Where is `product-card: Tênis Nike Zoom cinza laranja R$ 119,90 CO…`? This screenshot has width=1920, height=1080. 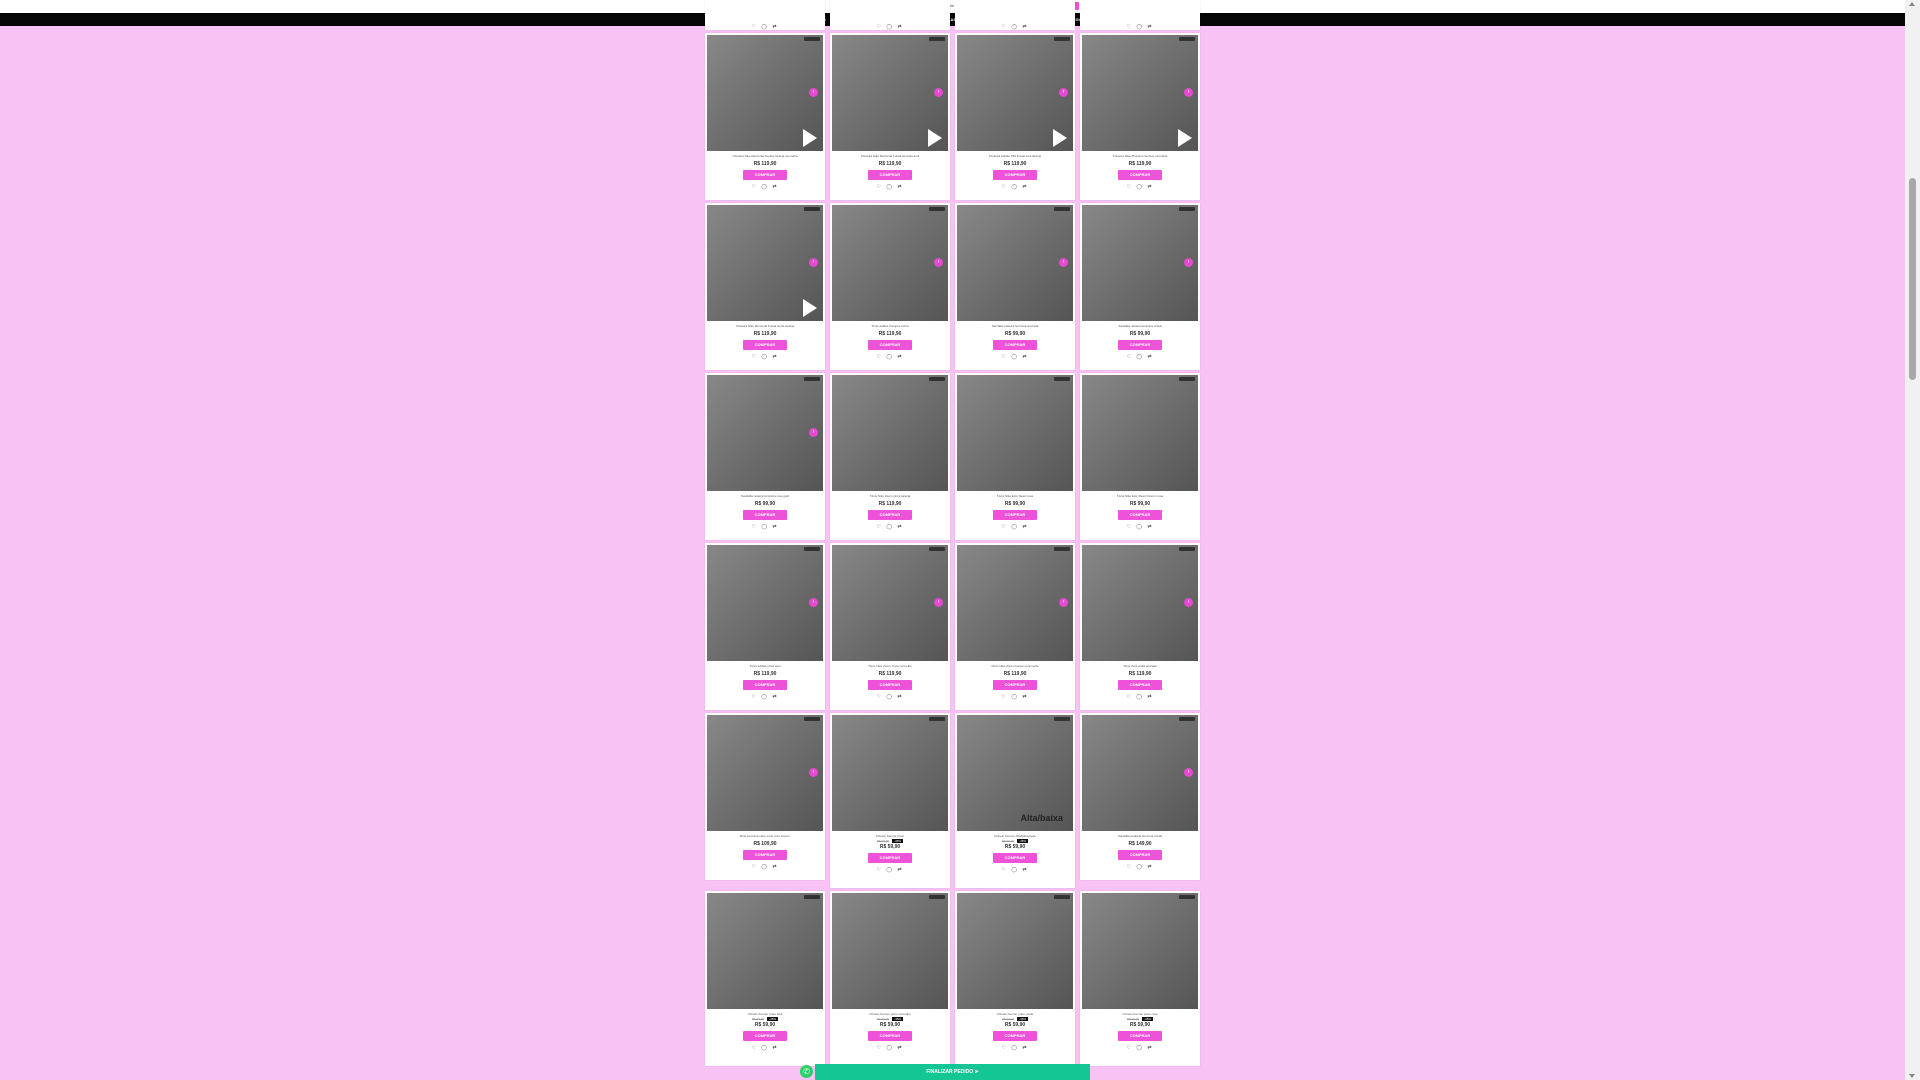 product-card: Tênis Nike Zoom cinza laranja R$ 119,90 CO… is located at coordinates (890, 456).